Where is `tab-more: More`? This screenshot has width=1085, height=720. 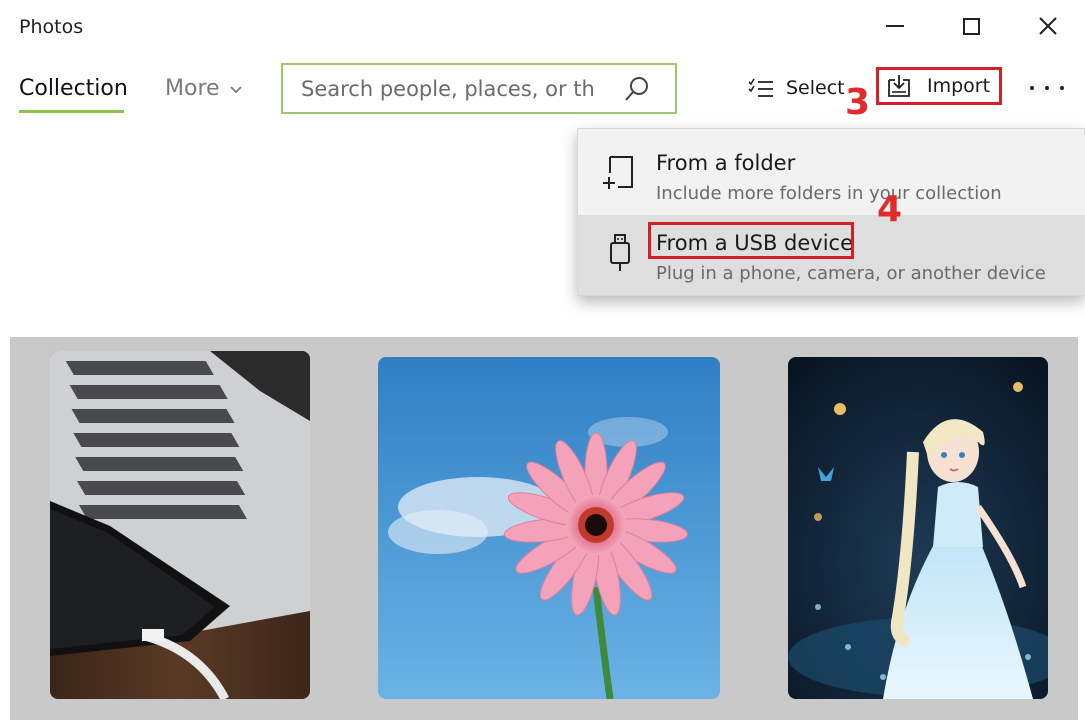 tab-more: More is located at coordinates (203, 88).